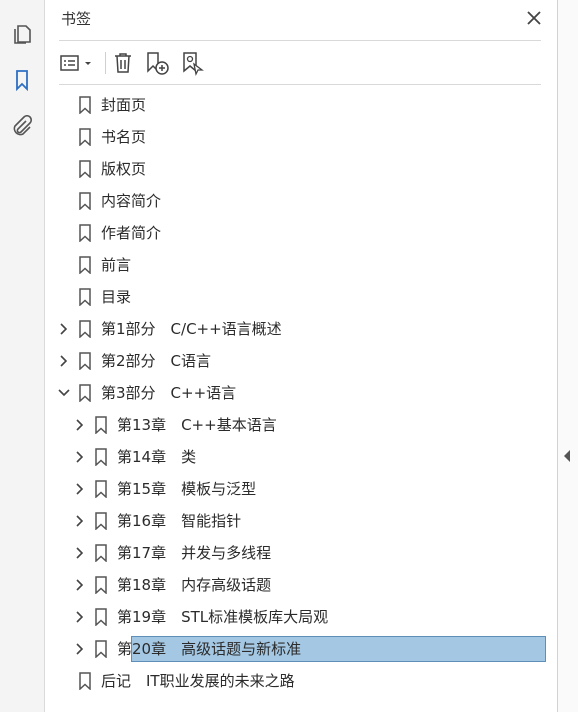  Describe the element at coordinates (64, 393) in the screenshot. I see `chevron-down-icon` at that location.